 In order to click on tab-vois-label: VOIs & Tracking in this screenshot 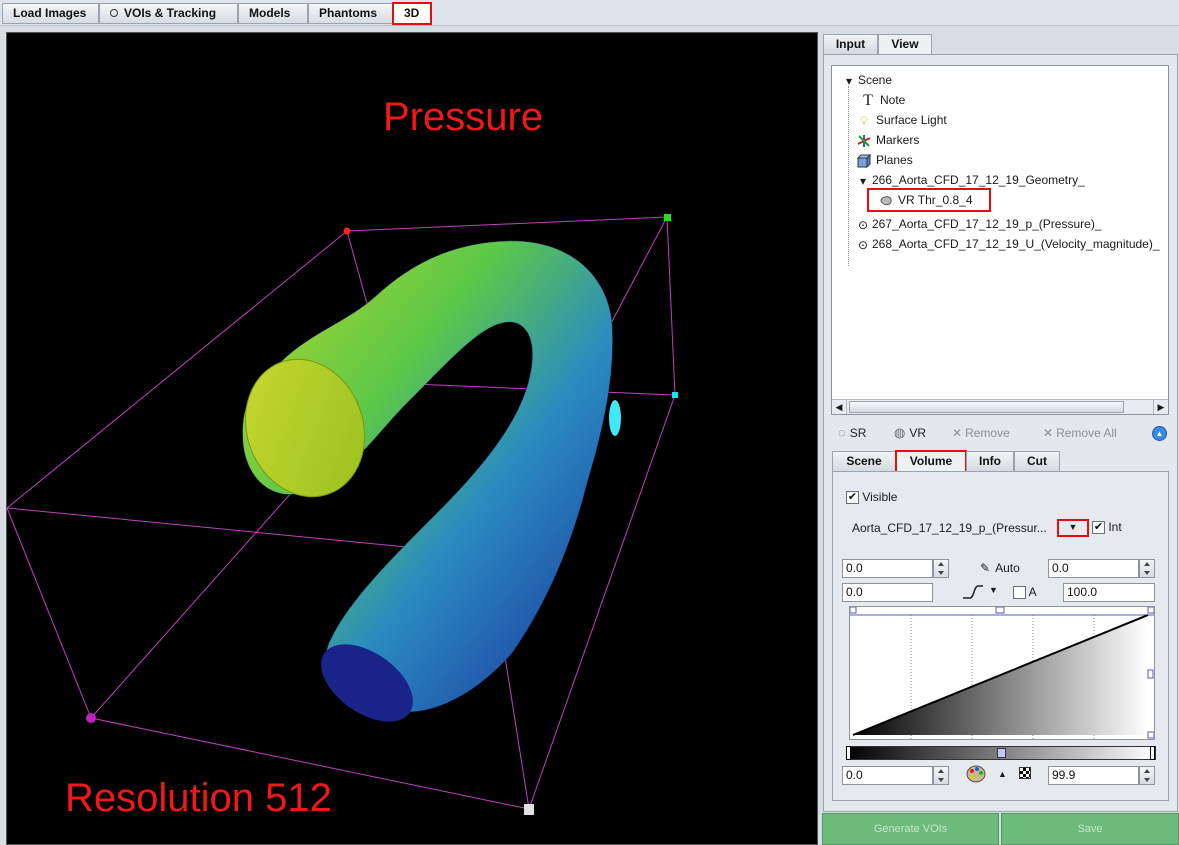, I will do `click(170, 13)`.